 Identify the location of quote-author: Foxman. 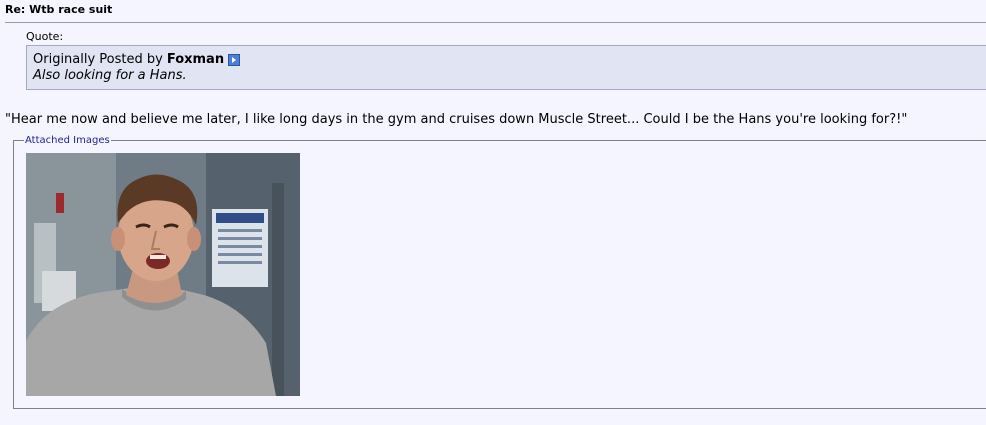
(195, 59).